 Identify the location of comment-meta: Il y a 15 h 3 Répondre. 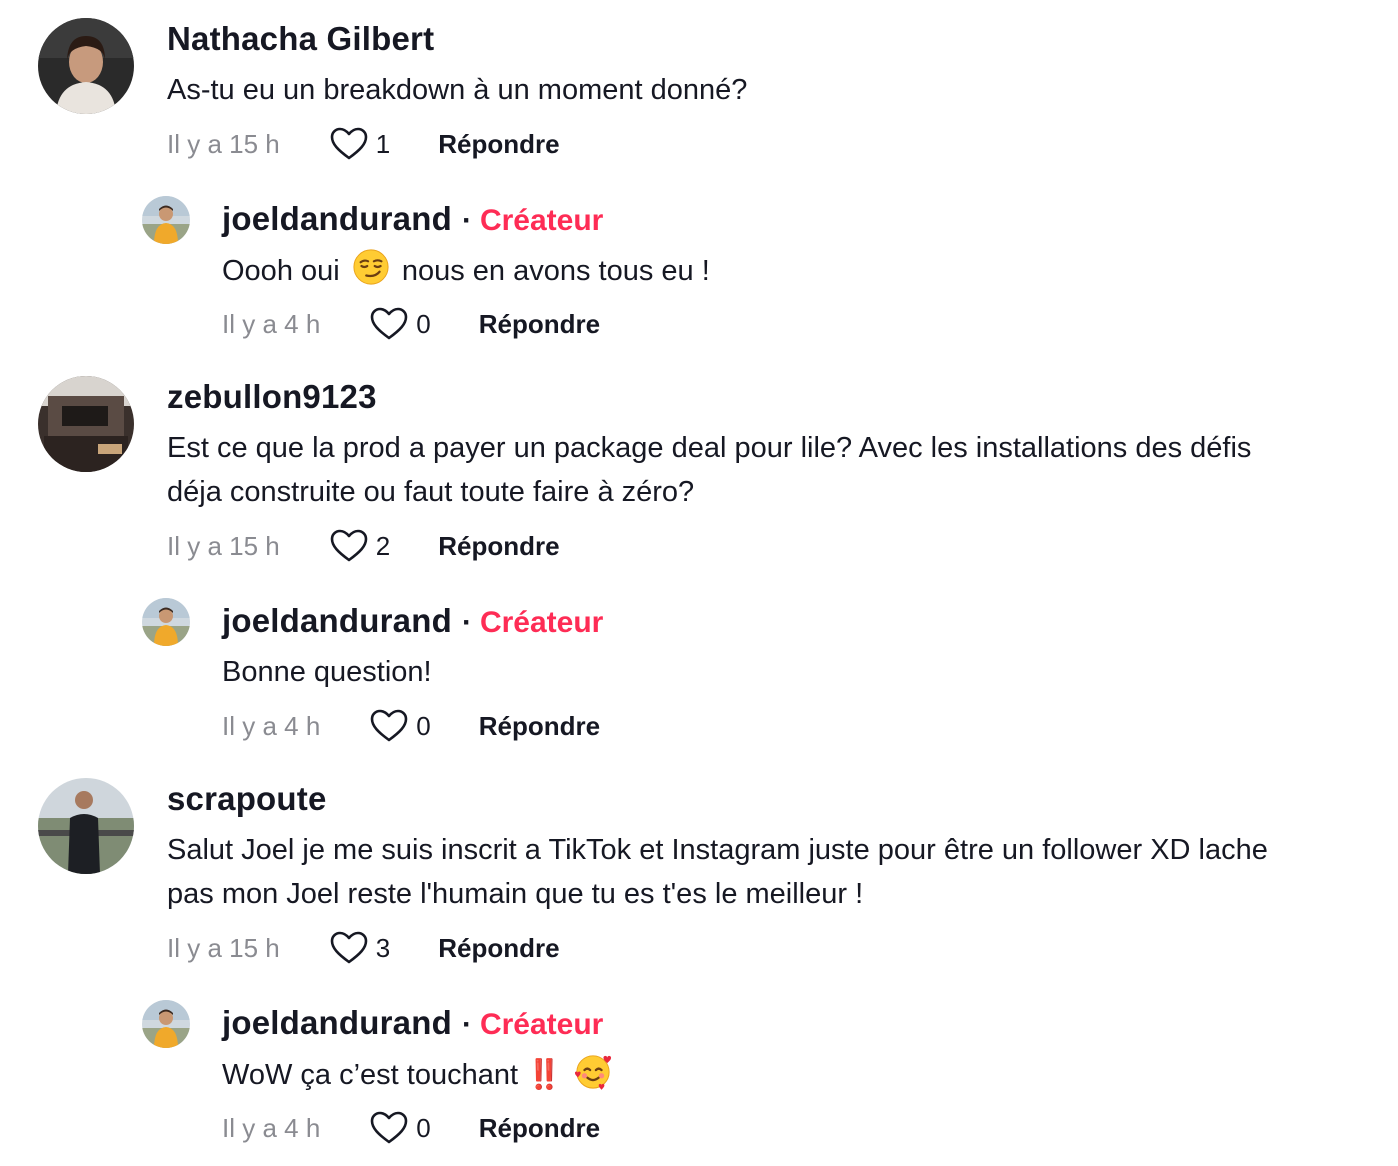
(363, 948).